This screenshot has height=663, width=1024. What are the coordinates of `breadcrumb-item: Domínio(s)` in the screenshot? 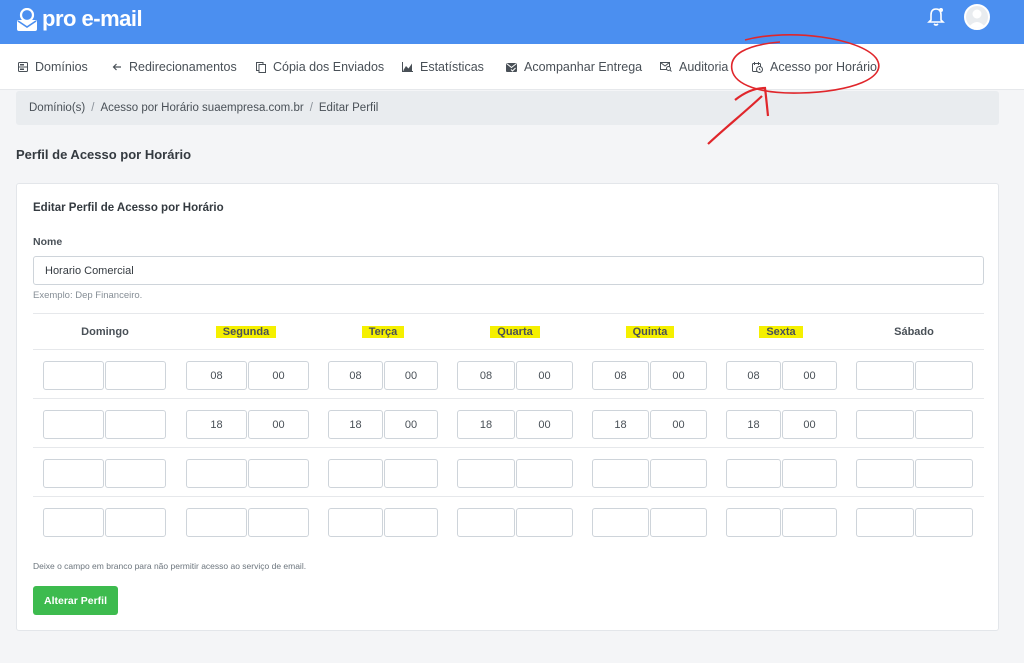 It's located at (57, 108).